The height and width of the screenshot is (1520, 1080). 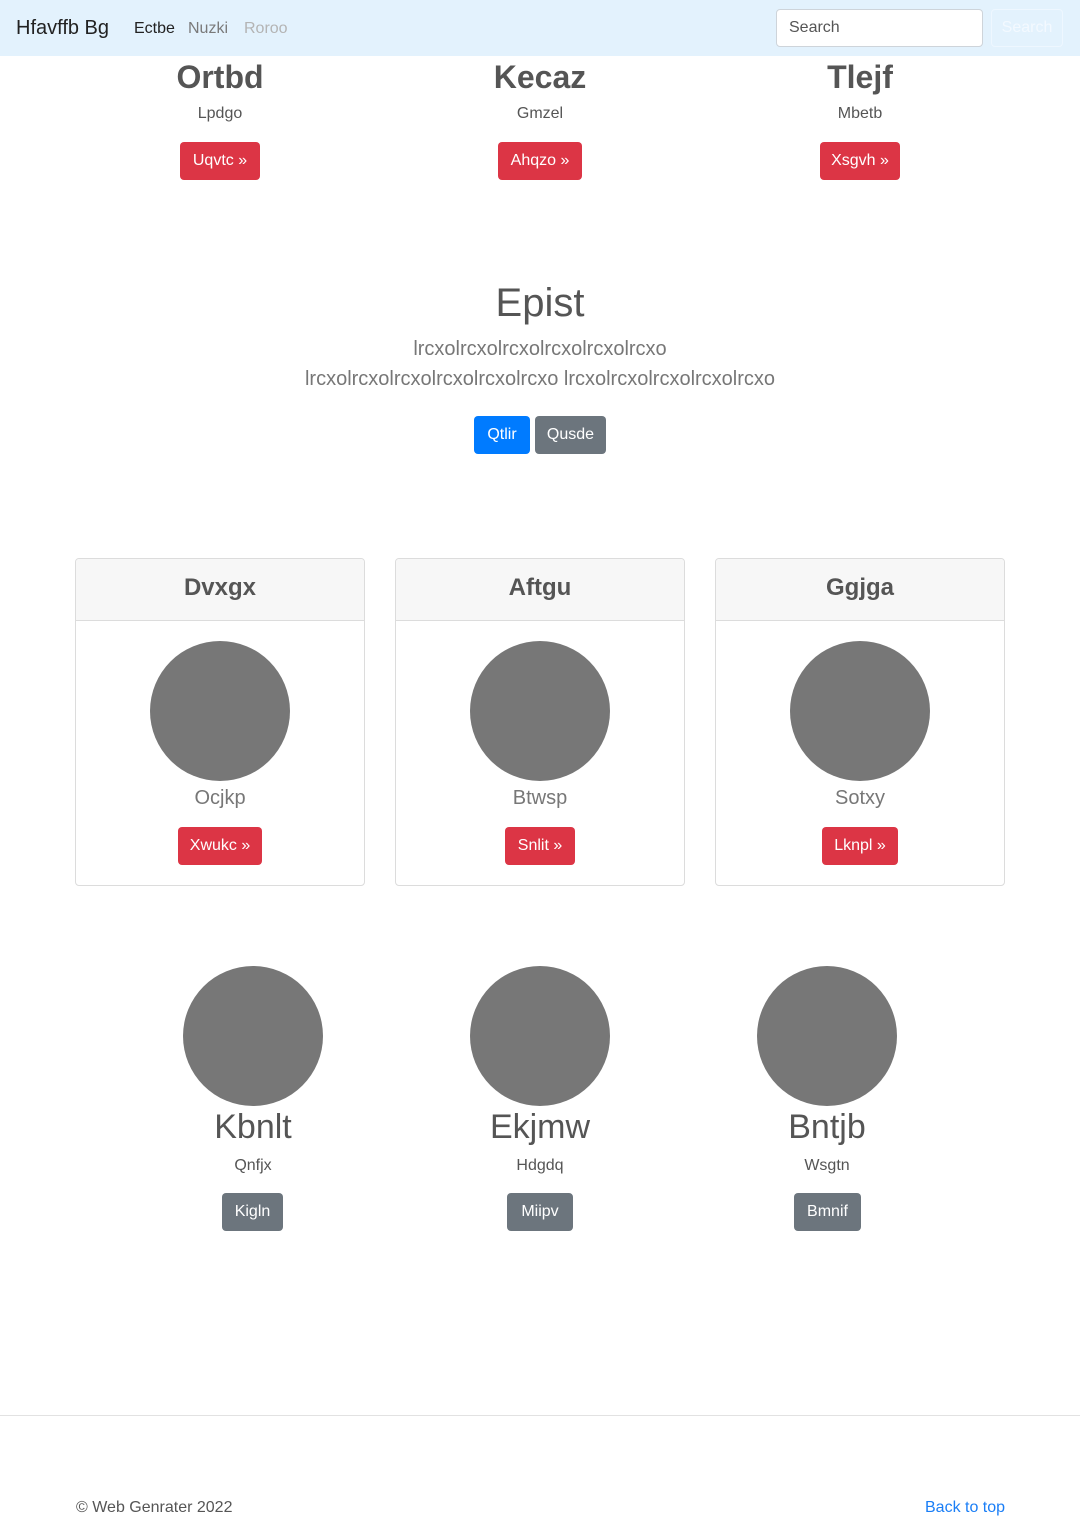 What do you see at coordinates (253, 1127) in the screenshot?
I see `person-name: Kbnlt` at bounding box center [253, 1127].